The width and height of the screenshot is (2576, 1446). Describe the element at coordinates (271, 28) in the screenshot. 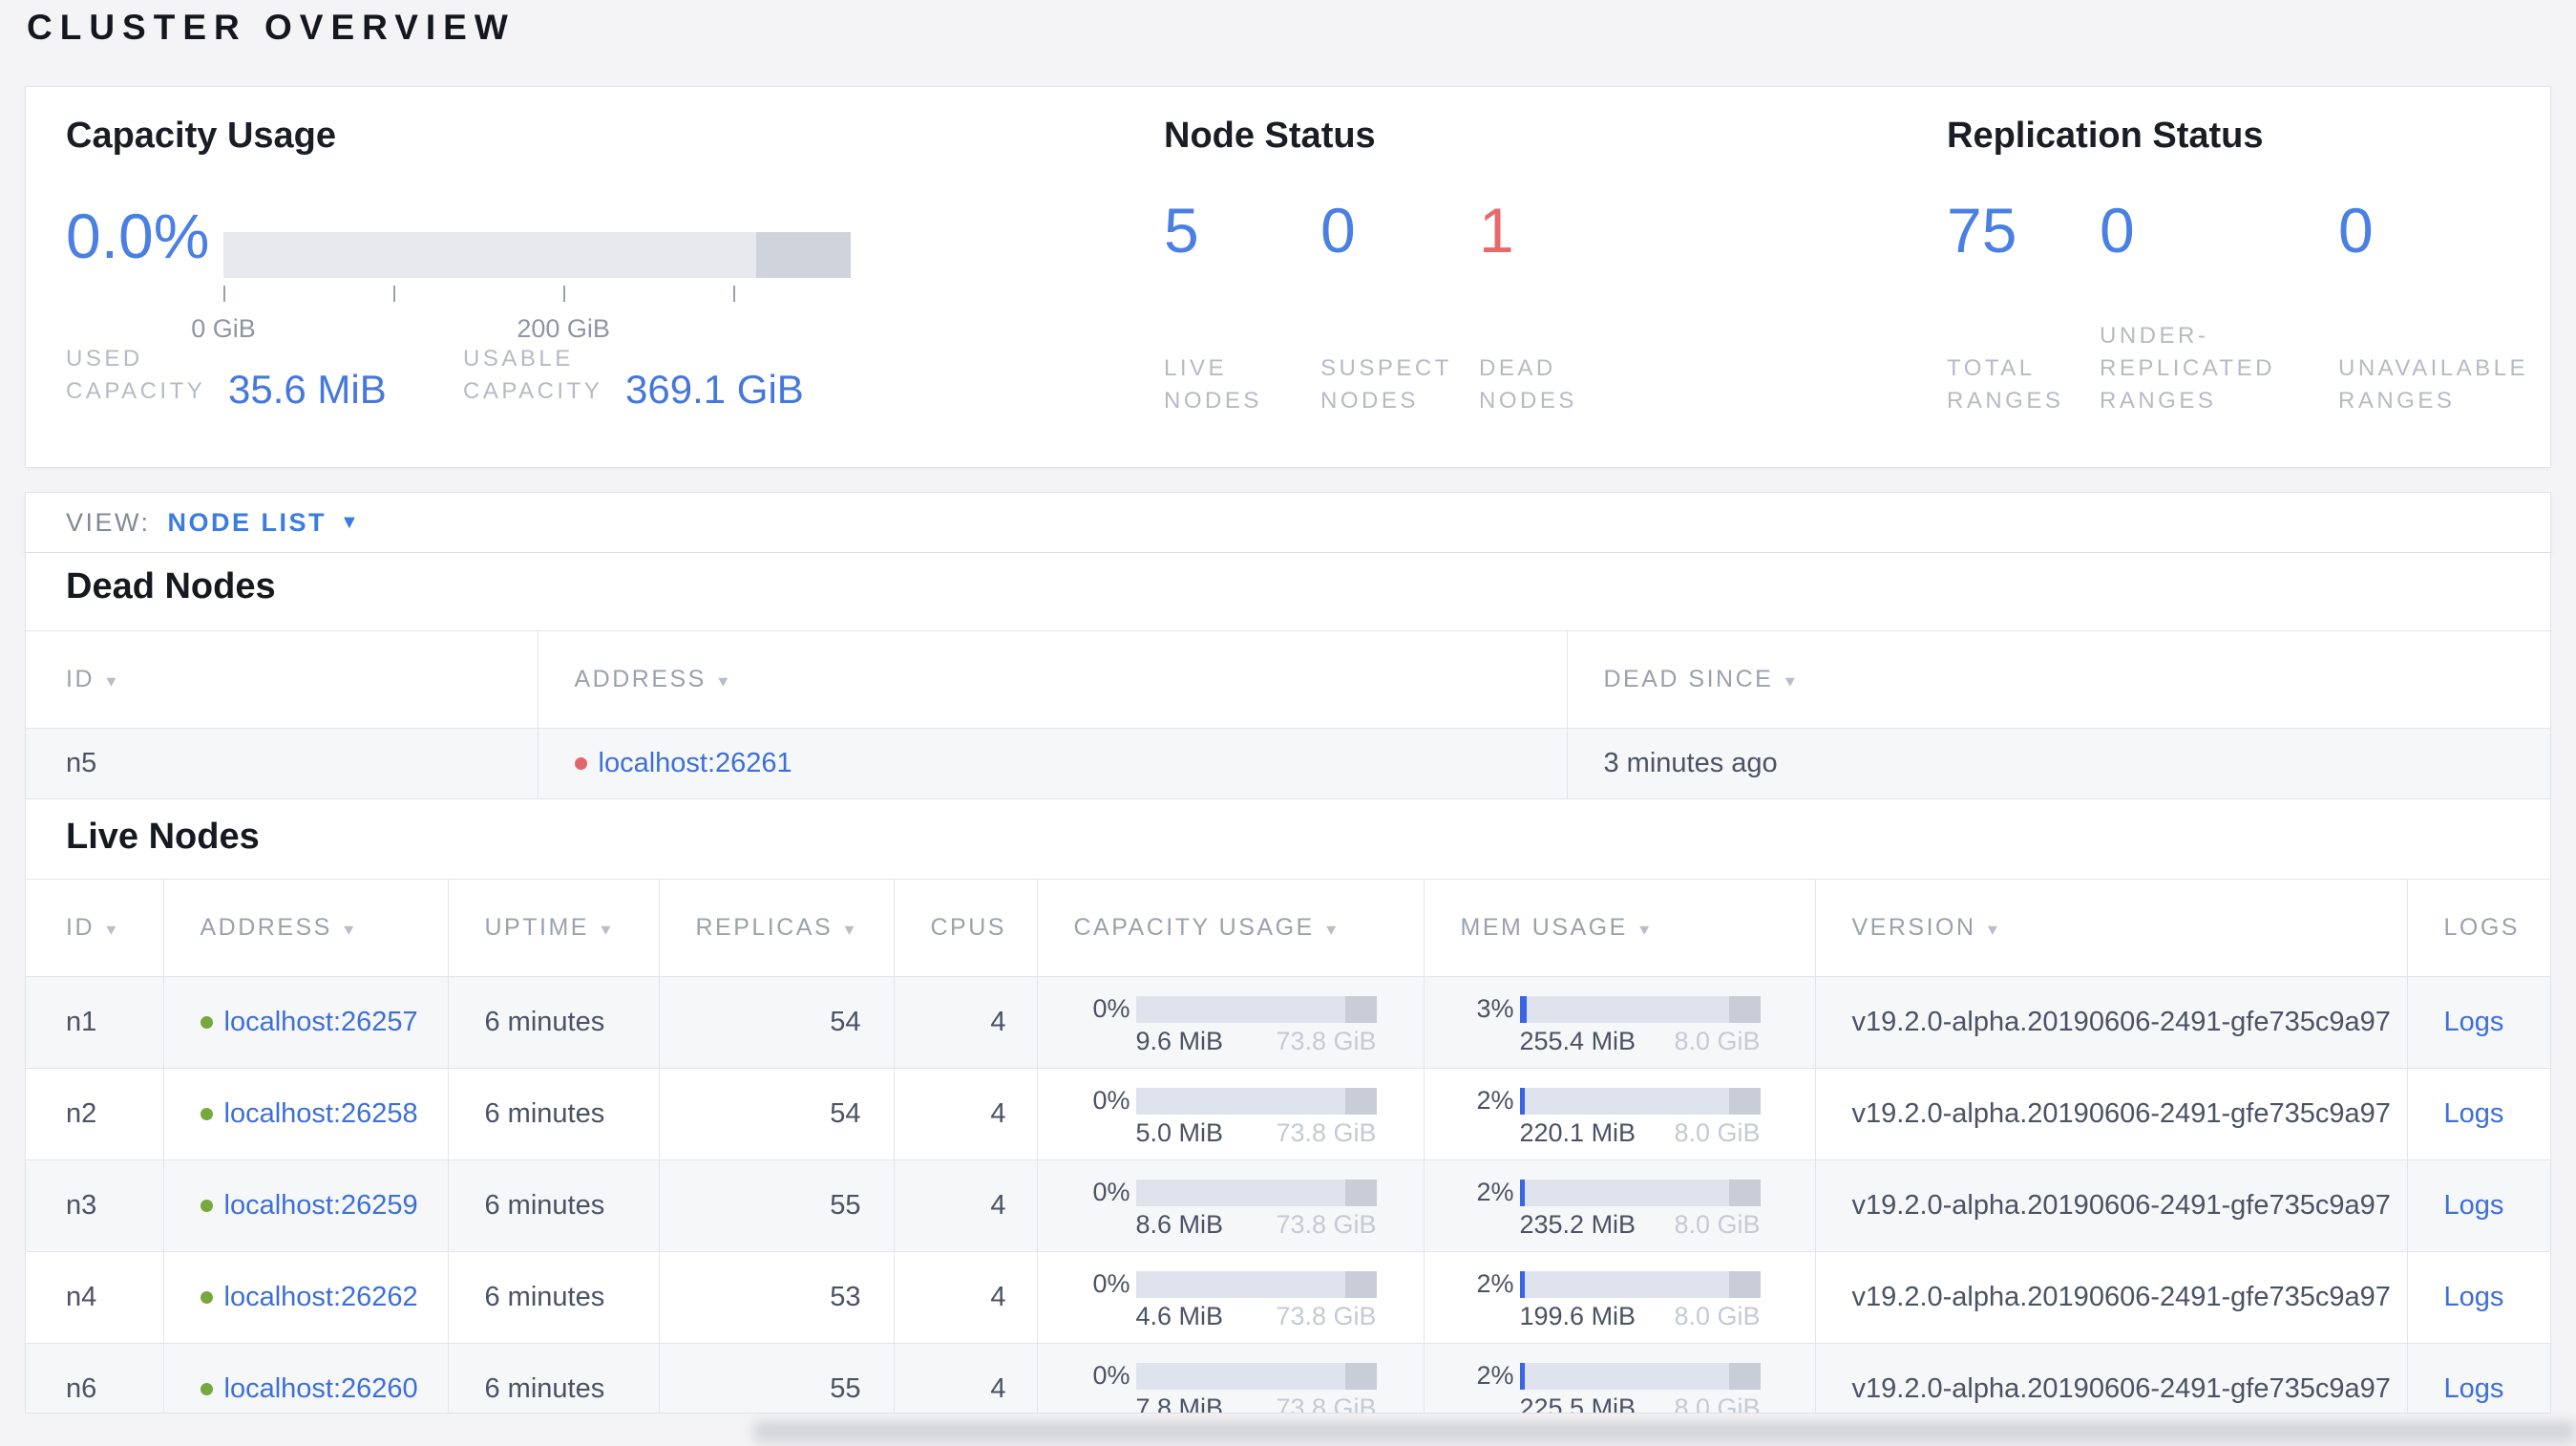

I see `page-title: CLUSTER OVERVIEW` at that location.